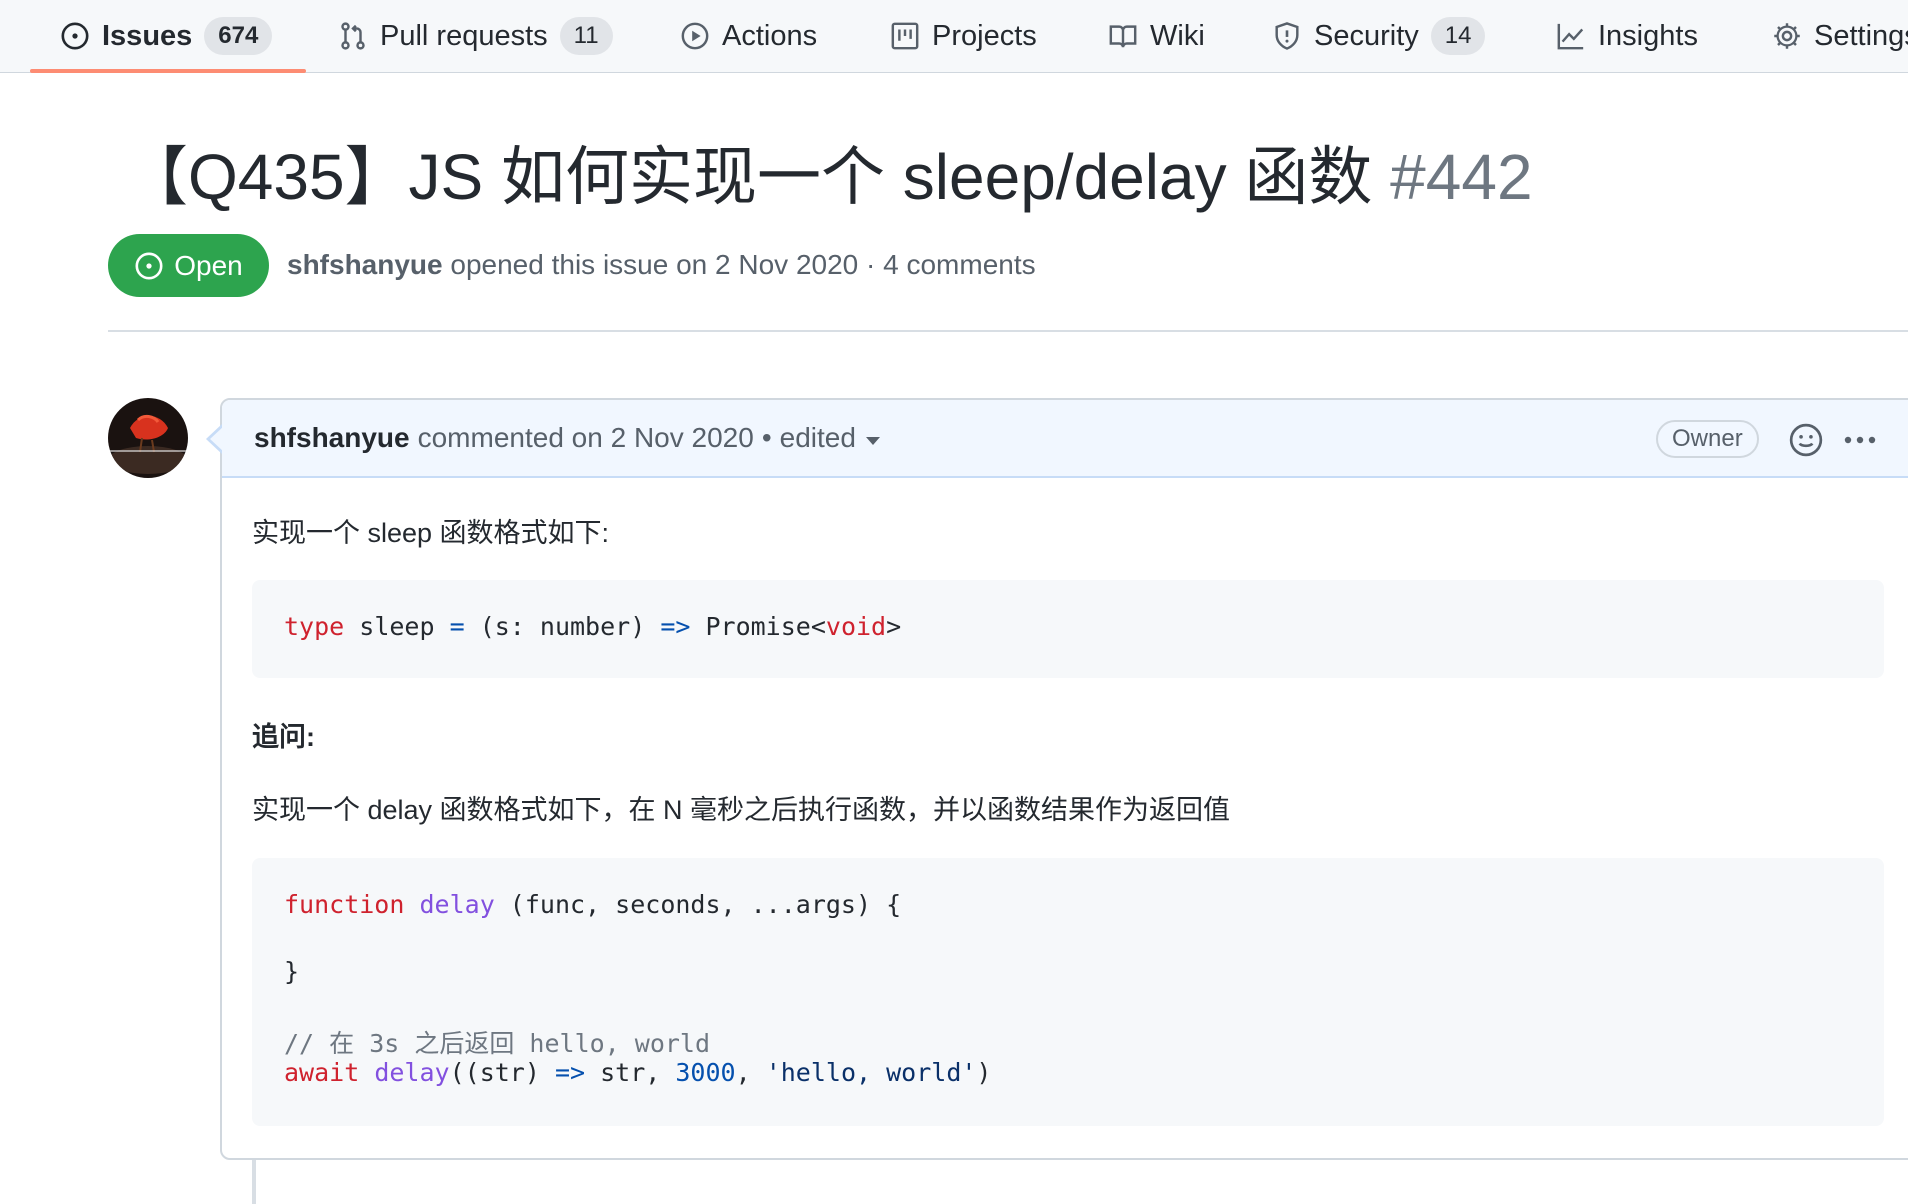 Image resolution: width=1908 pixels, height=1204 pixels. I want to click on comment-author-link: shfshanyue, so click(332, 438).